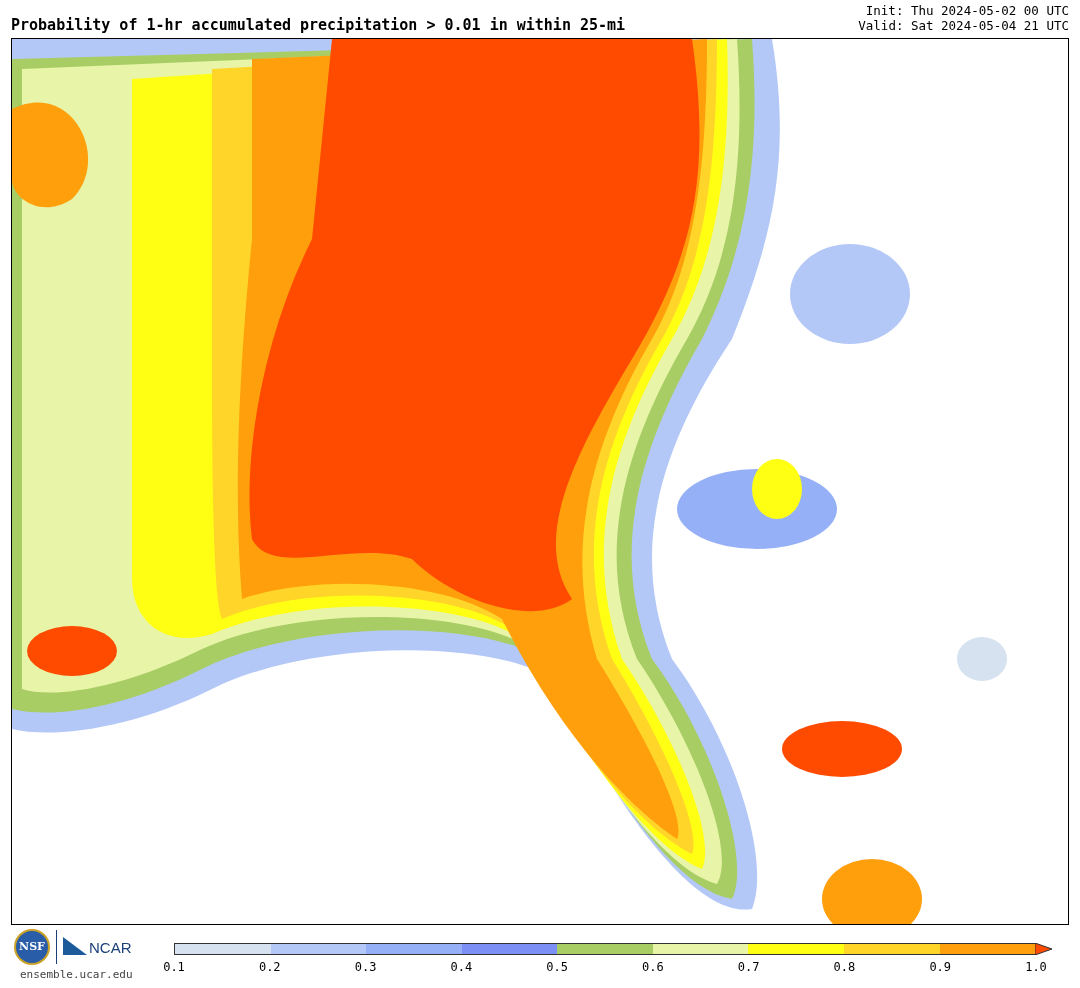 The image size is (1080, 988). I want to click on swoosh-icon, so click(75, 947).